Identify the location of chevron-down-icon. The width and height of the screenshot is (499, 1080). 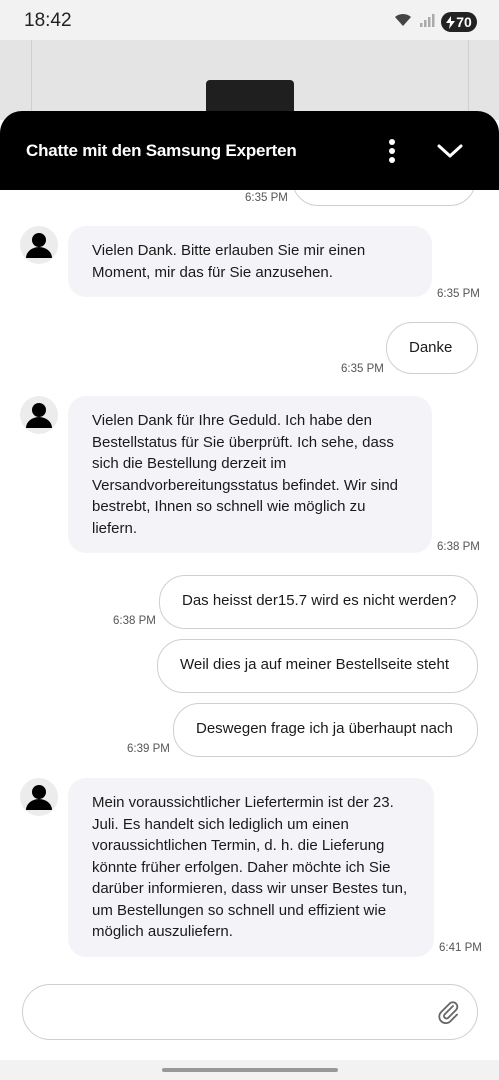
(450, 151).